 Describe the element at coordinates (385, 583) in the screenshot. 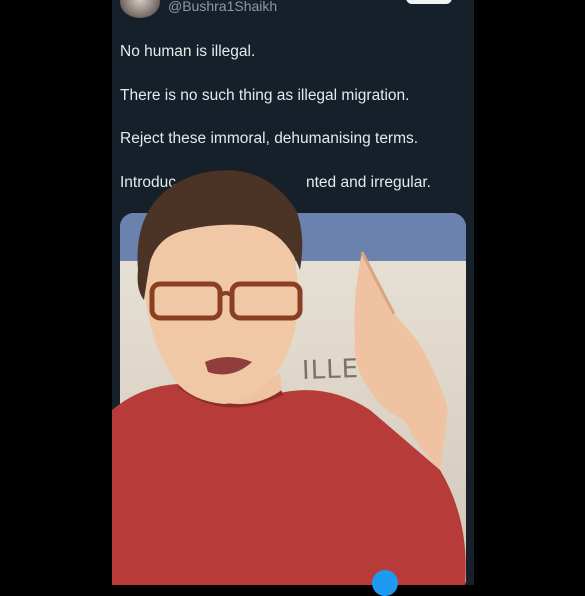

I see `reply-icon` at that location.